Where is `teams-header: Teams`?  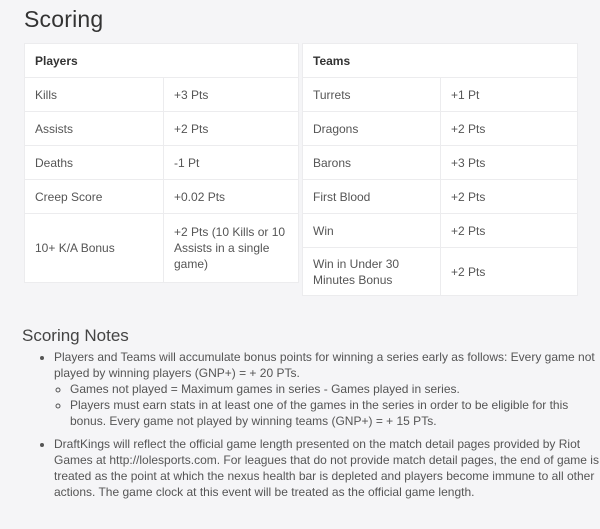 teams-header: Teams is located at coordinates (440, 60).